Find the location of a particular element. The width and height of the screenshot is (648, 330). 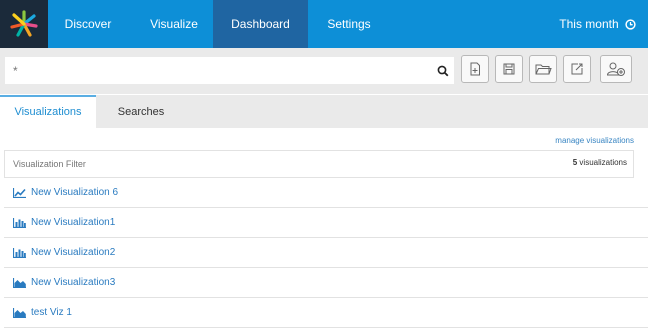

search-button is located at coordinates (443, 70).